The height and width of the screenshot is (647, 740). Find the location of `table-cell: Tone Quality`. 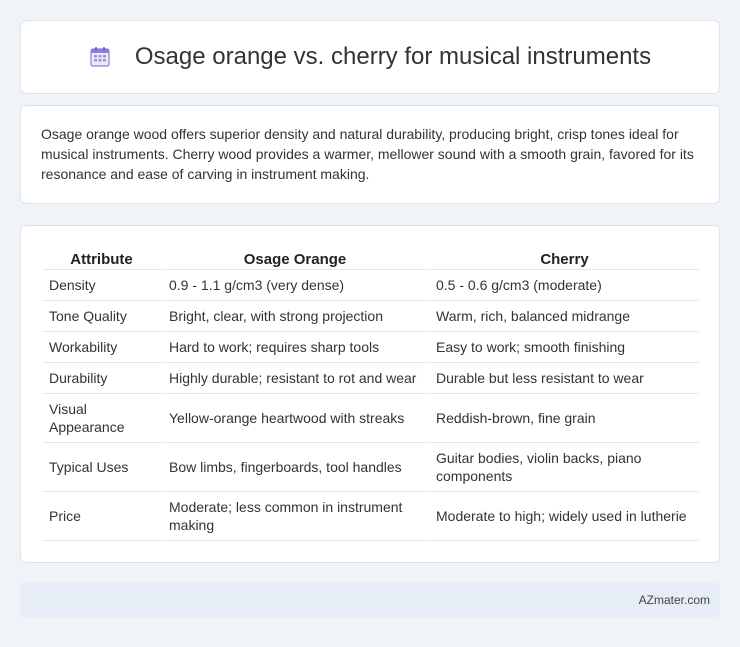

table-cell: Tone Quality is located at coordinates (103, 316).